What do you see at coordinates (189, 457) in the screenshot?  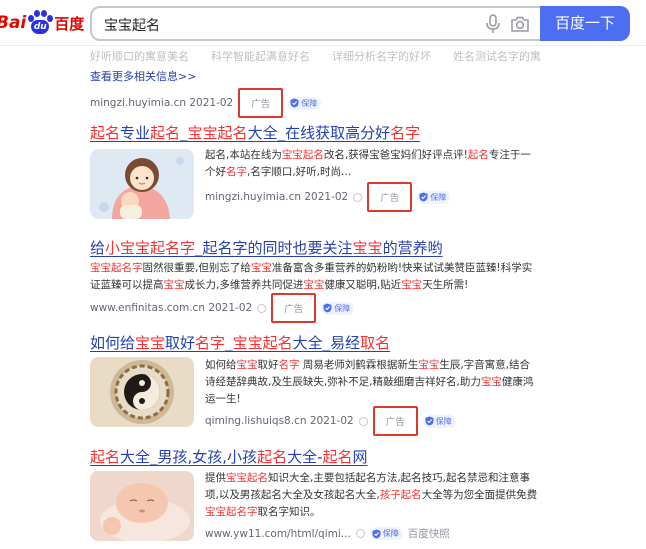 I see `text-run: 大全_男孩,女孩,小孩` at bounding box center [189, 457].